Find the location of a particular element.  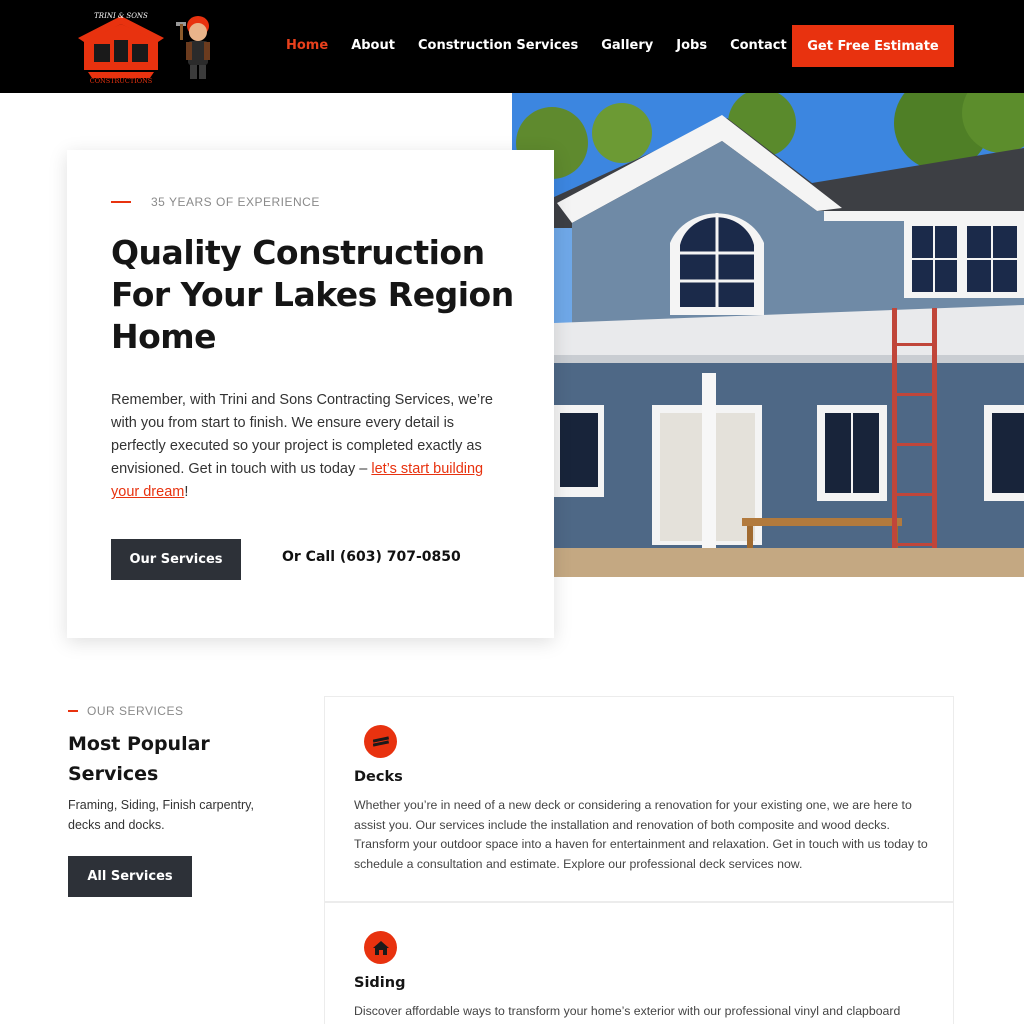

nav-gallery: Gallery is located at coordinates (627, 45).